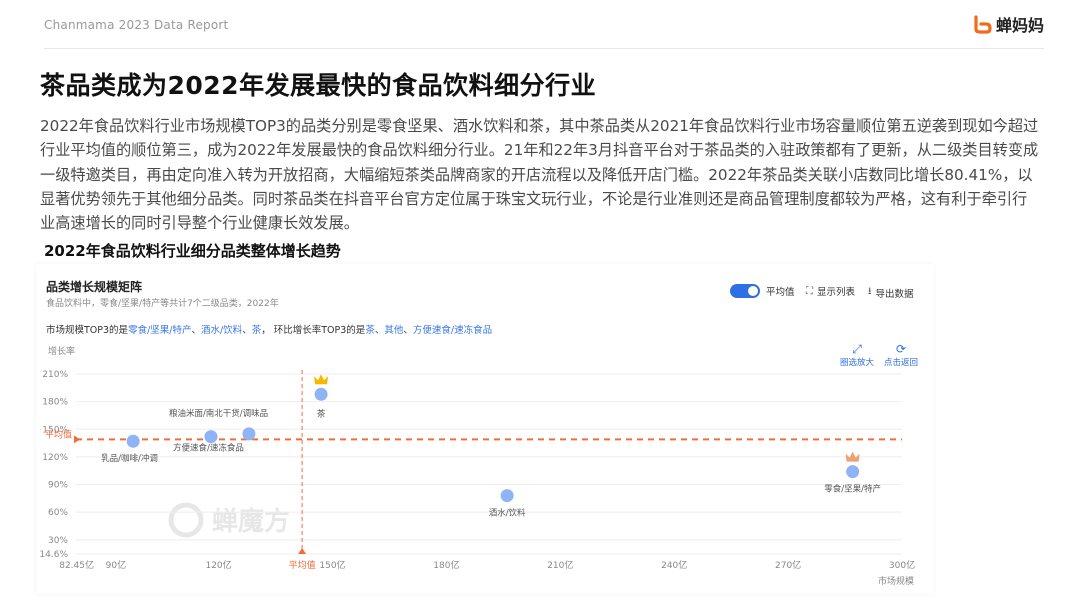 Image resolution: width=1080 pixels, height=609 pixels. What do you see at coordinates (58, 434) in the screenshot?
I see `average-y-label: 平均值` at bounding box center [58, 434].